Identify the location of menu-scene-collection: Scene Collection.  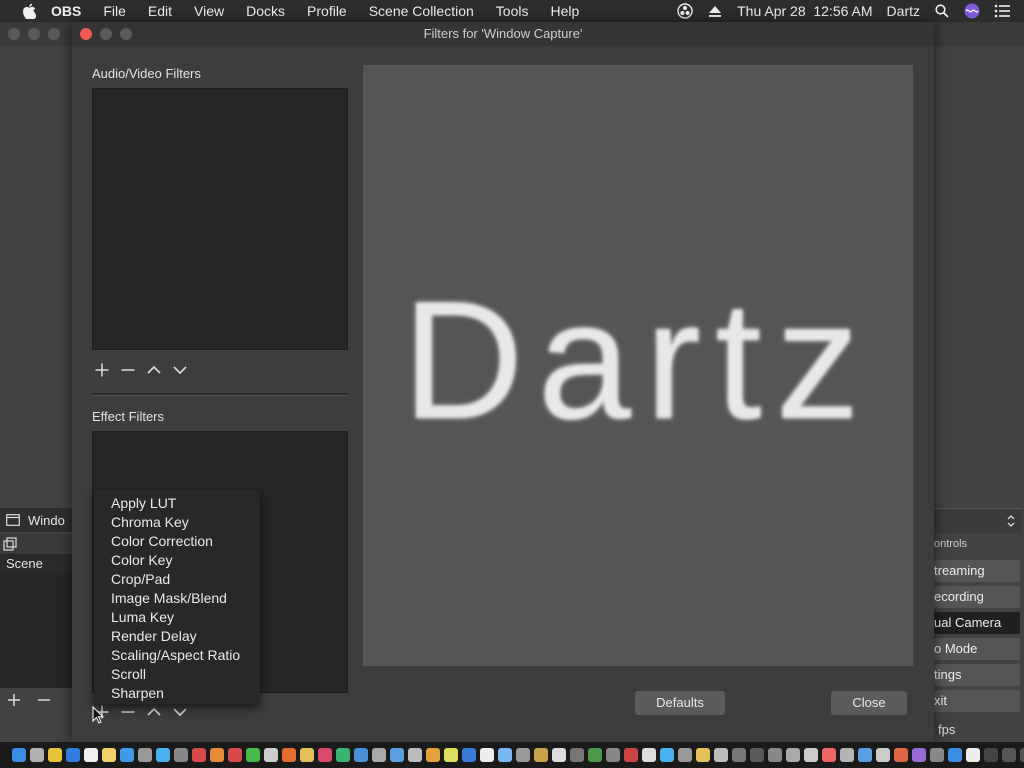
(421, 11).